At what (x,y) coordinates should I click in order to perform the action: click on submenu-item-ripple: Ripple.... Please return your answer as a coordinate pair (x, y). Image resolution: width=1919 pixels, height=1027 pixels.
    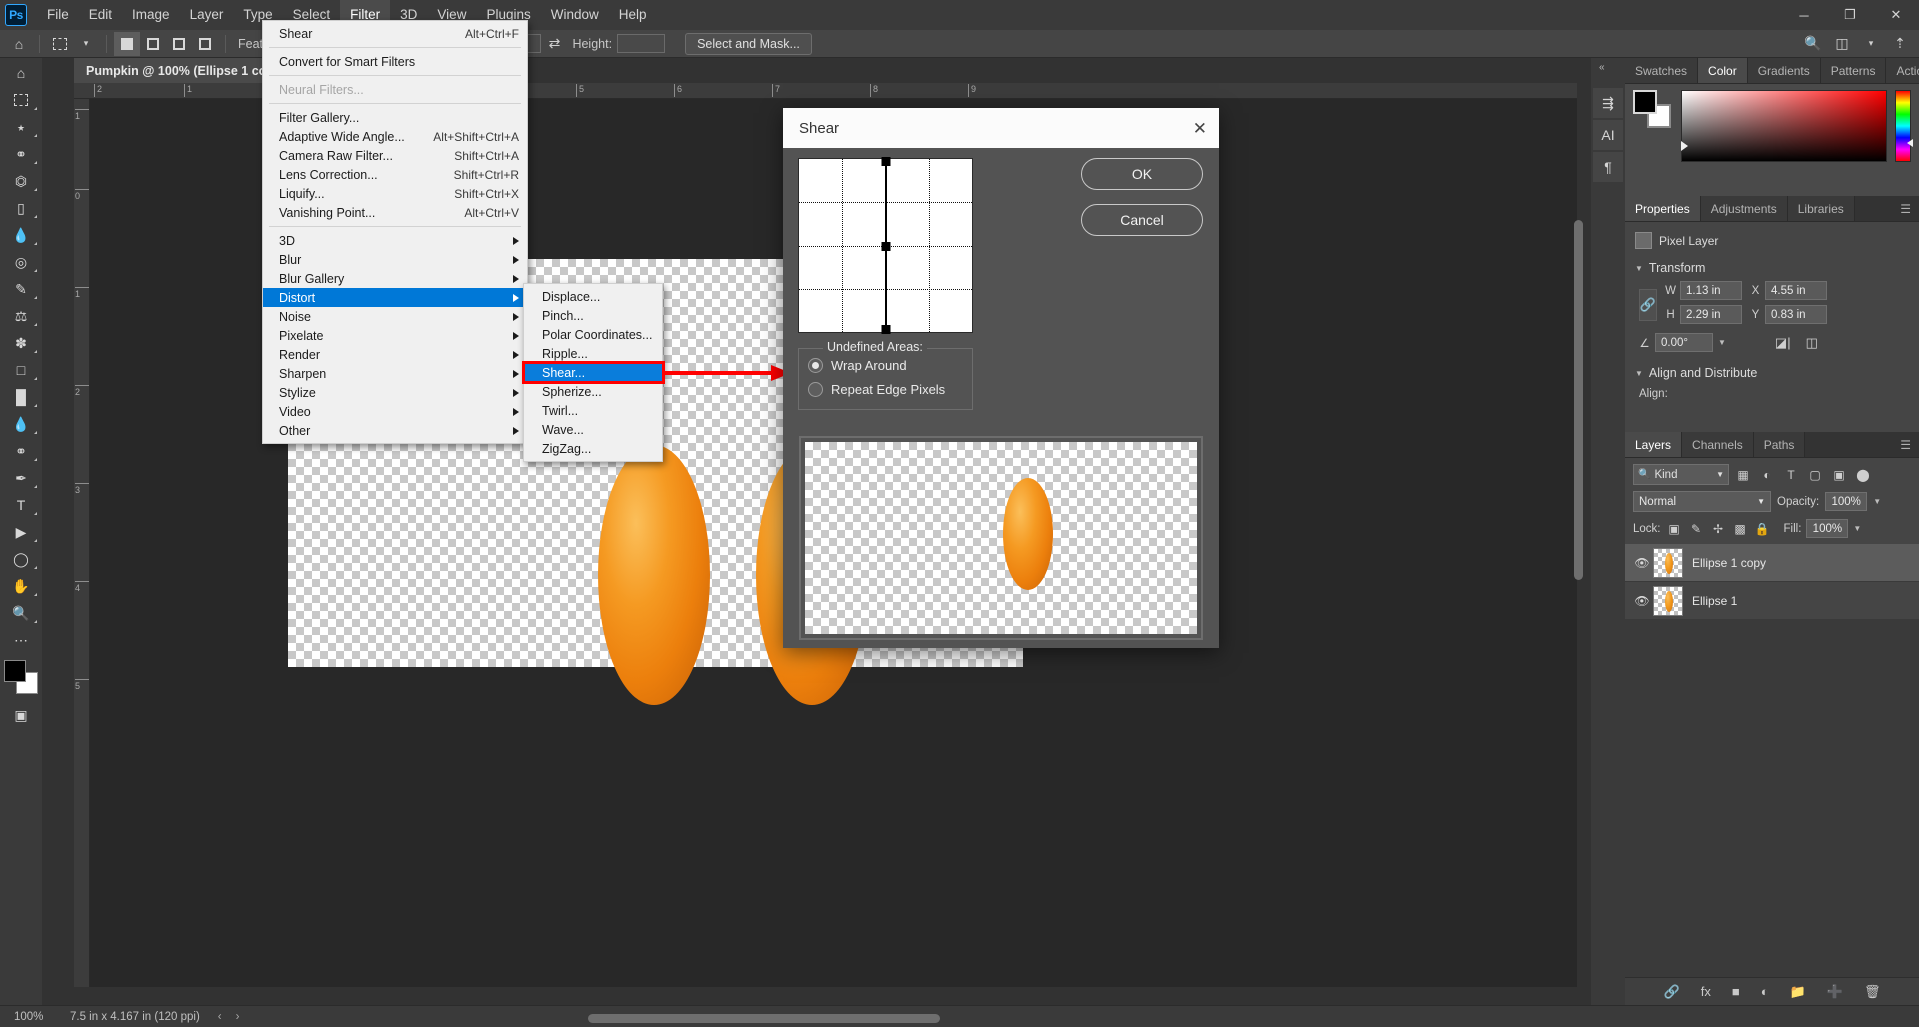
    Looking at the image, I should click on (593, 353).